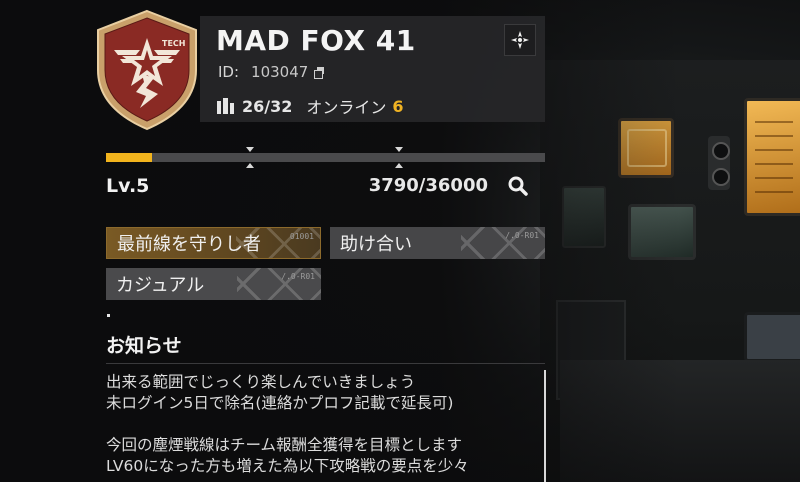  I want to click on crosshair-settings-icon, so click(520, 40).